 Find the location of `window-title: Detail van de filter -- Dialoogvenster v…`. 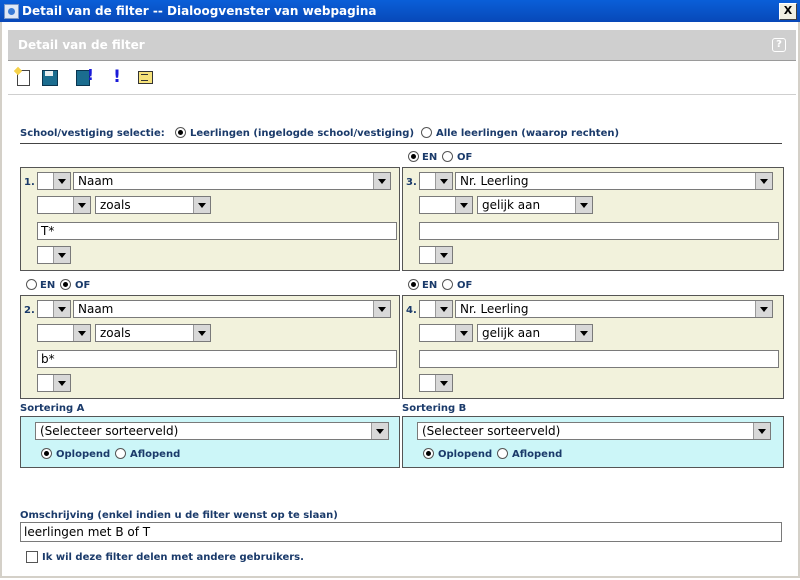

window-title: Detail van de filter -- Dialoogvenster v… is located at coordinates (199, 11).